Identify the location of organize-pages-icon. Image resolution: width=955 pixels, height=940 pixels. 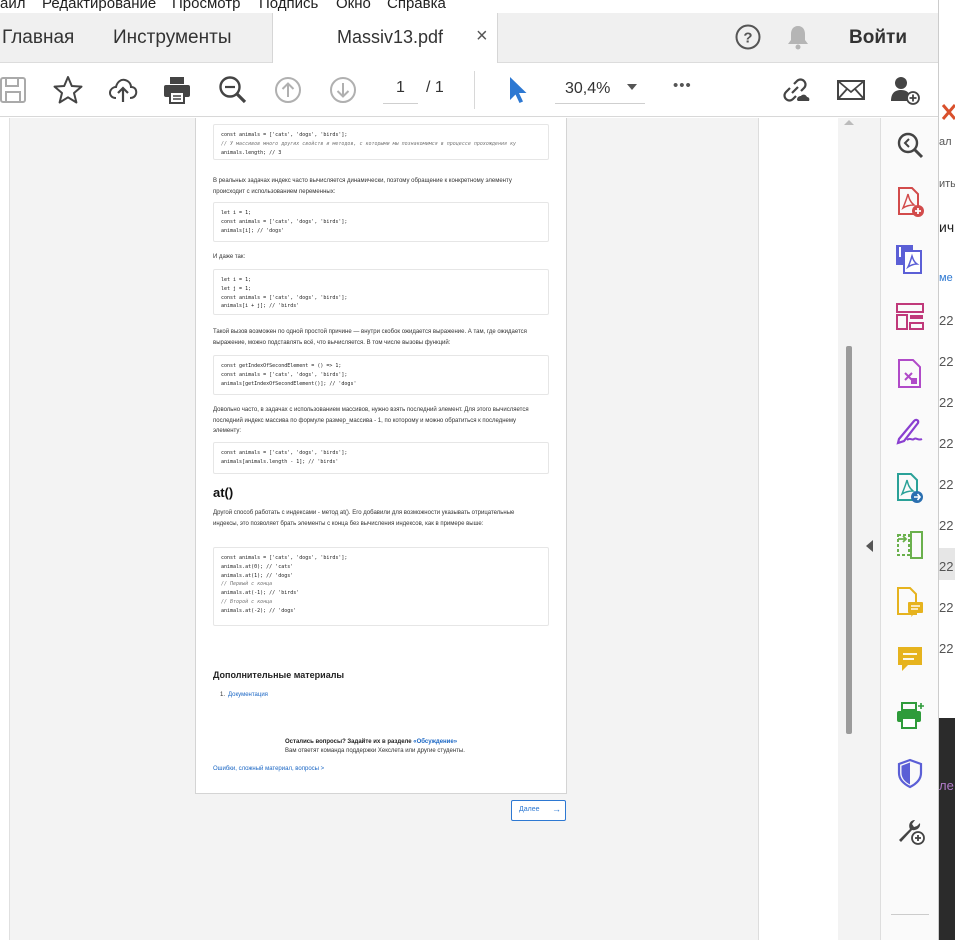
(910, 317).